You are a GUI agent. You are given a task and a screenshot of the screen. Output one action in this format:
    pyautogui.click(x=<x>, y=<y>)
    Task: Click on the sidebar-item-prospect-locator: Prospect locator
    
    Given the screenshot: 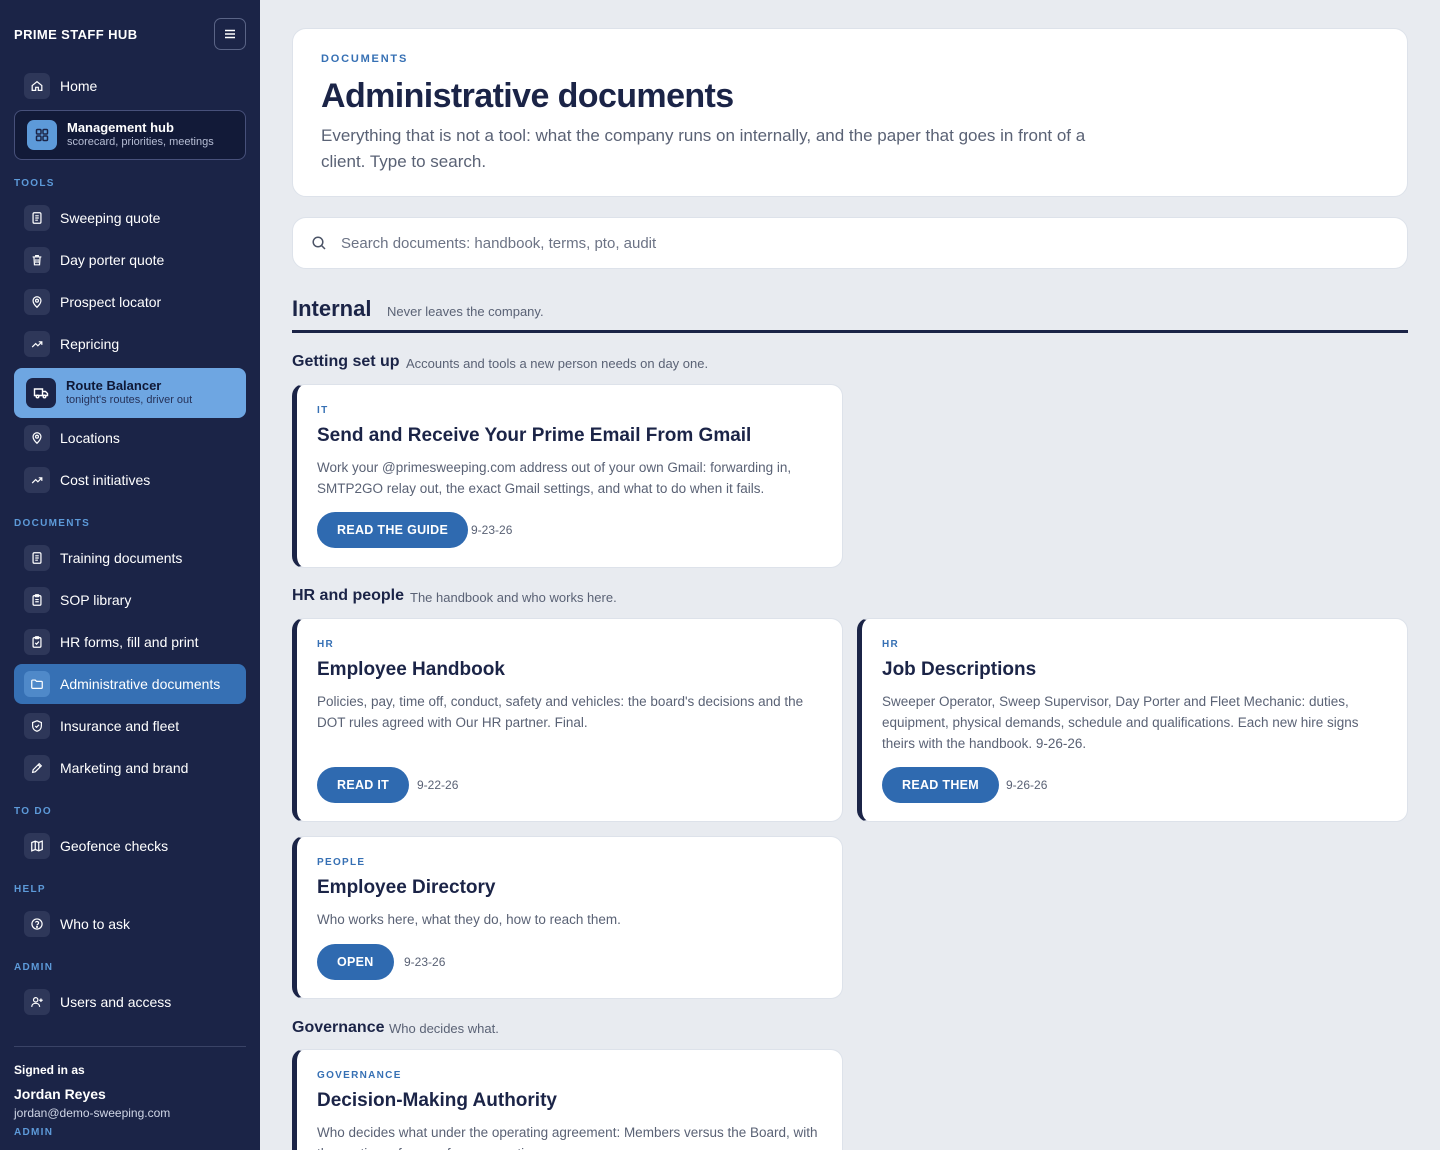 What is the action you would take?
    pyautogui.click(x=130, y=302)
    